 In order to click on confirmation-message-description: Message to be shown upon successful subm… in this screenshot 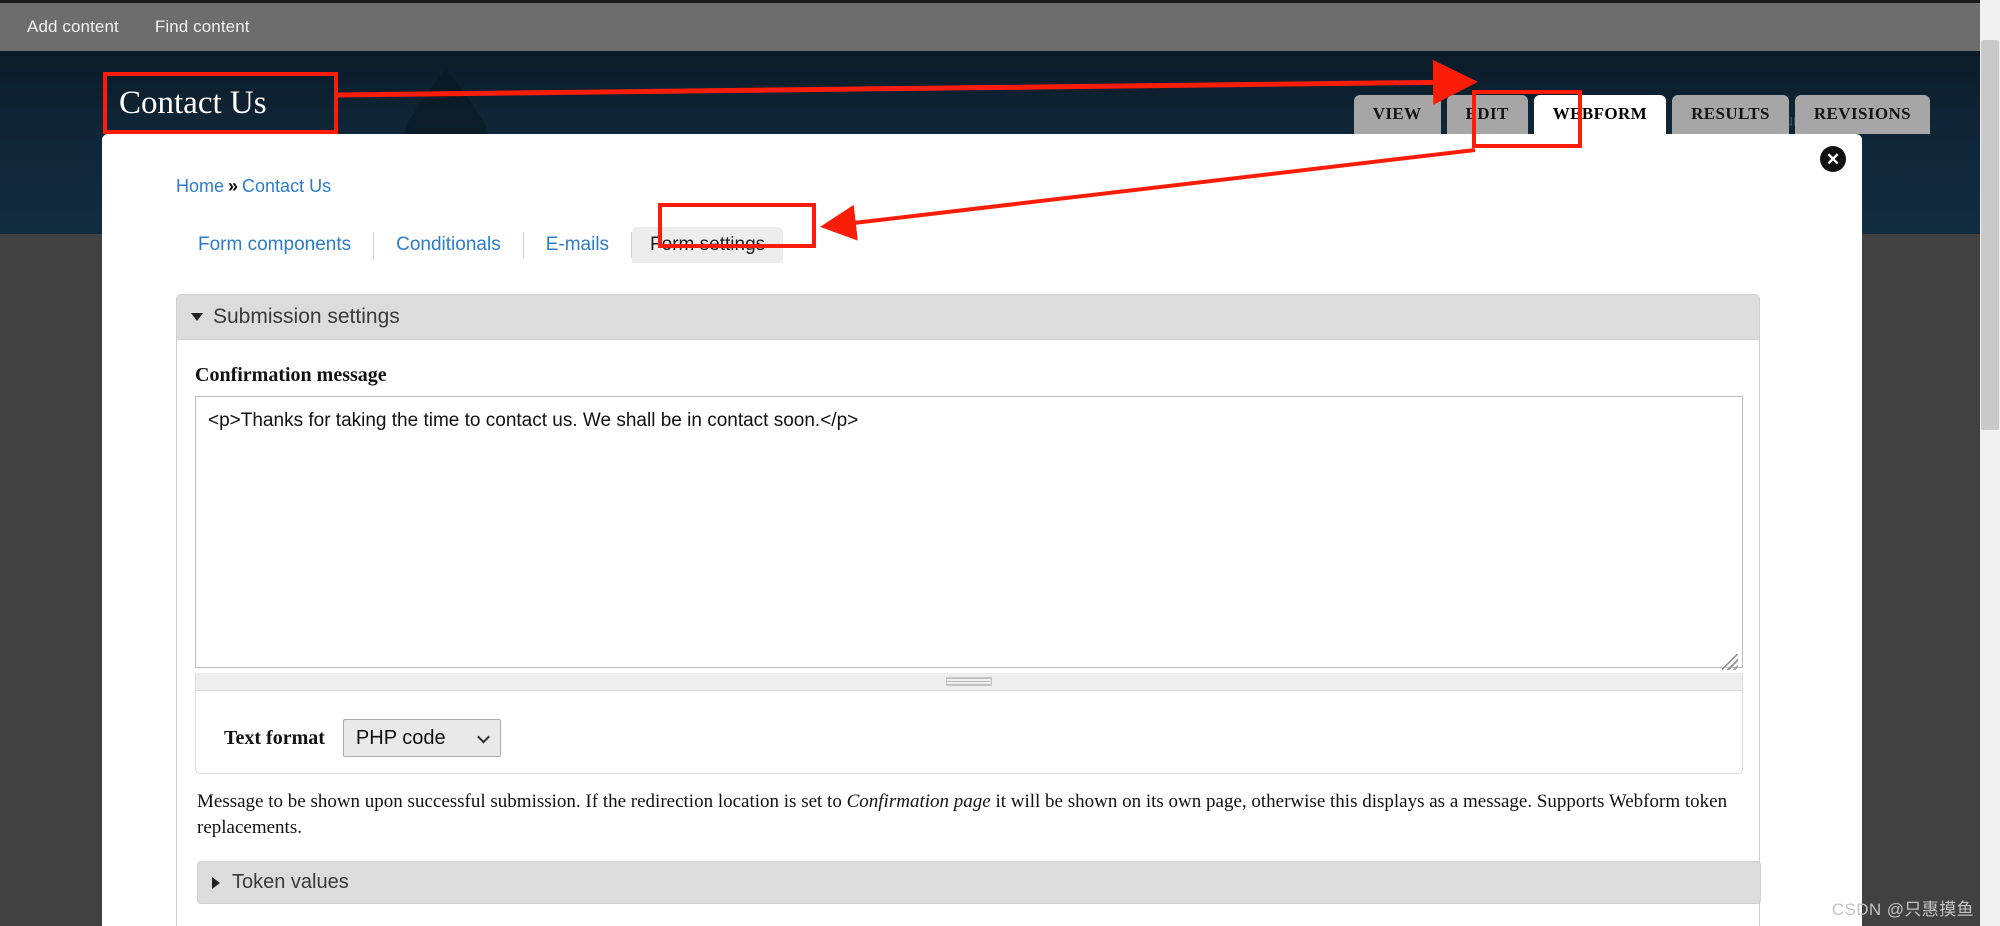, I will do `click(982, 815)`.